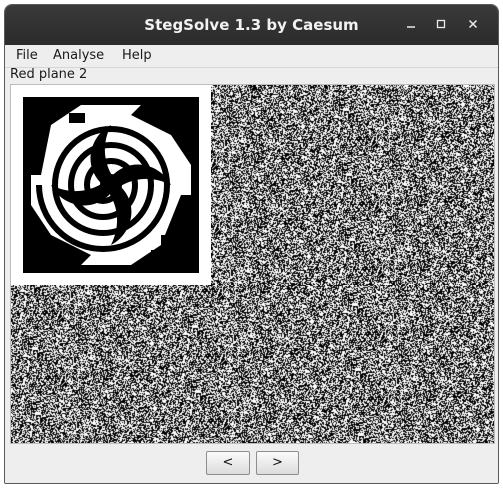 This screenshot has height=489, width=503. I want to click on next-button: >, so click(277, 463).